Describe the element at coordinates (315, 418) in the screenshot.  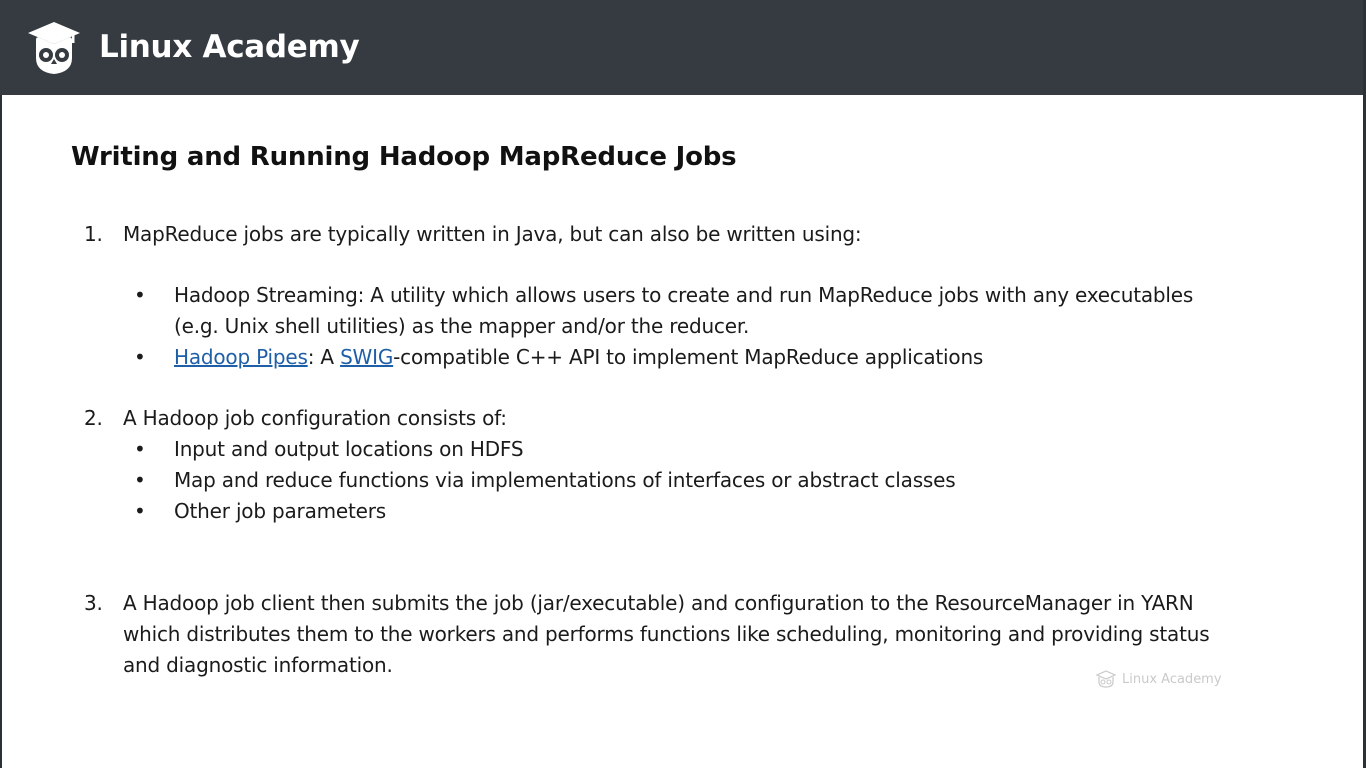
I see `list-item-text: A Hadoop job configuration consists of:` at that location.